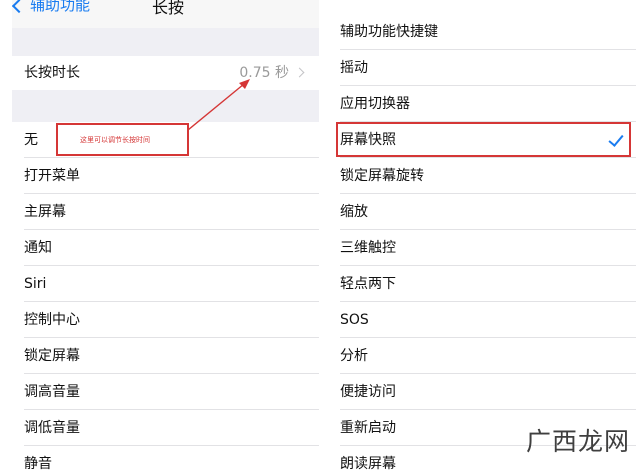 This screenshot has height=470, width=640. I want to click on annotation-arrow, so click(218, 105).